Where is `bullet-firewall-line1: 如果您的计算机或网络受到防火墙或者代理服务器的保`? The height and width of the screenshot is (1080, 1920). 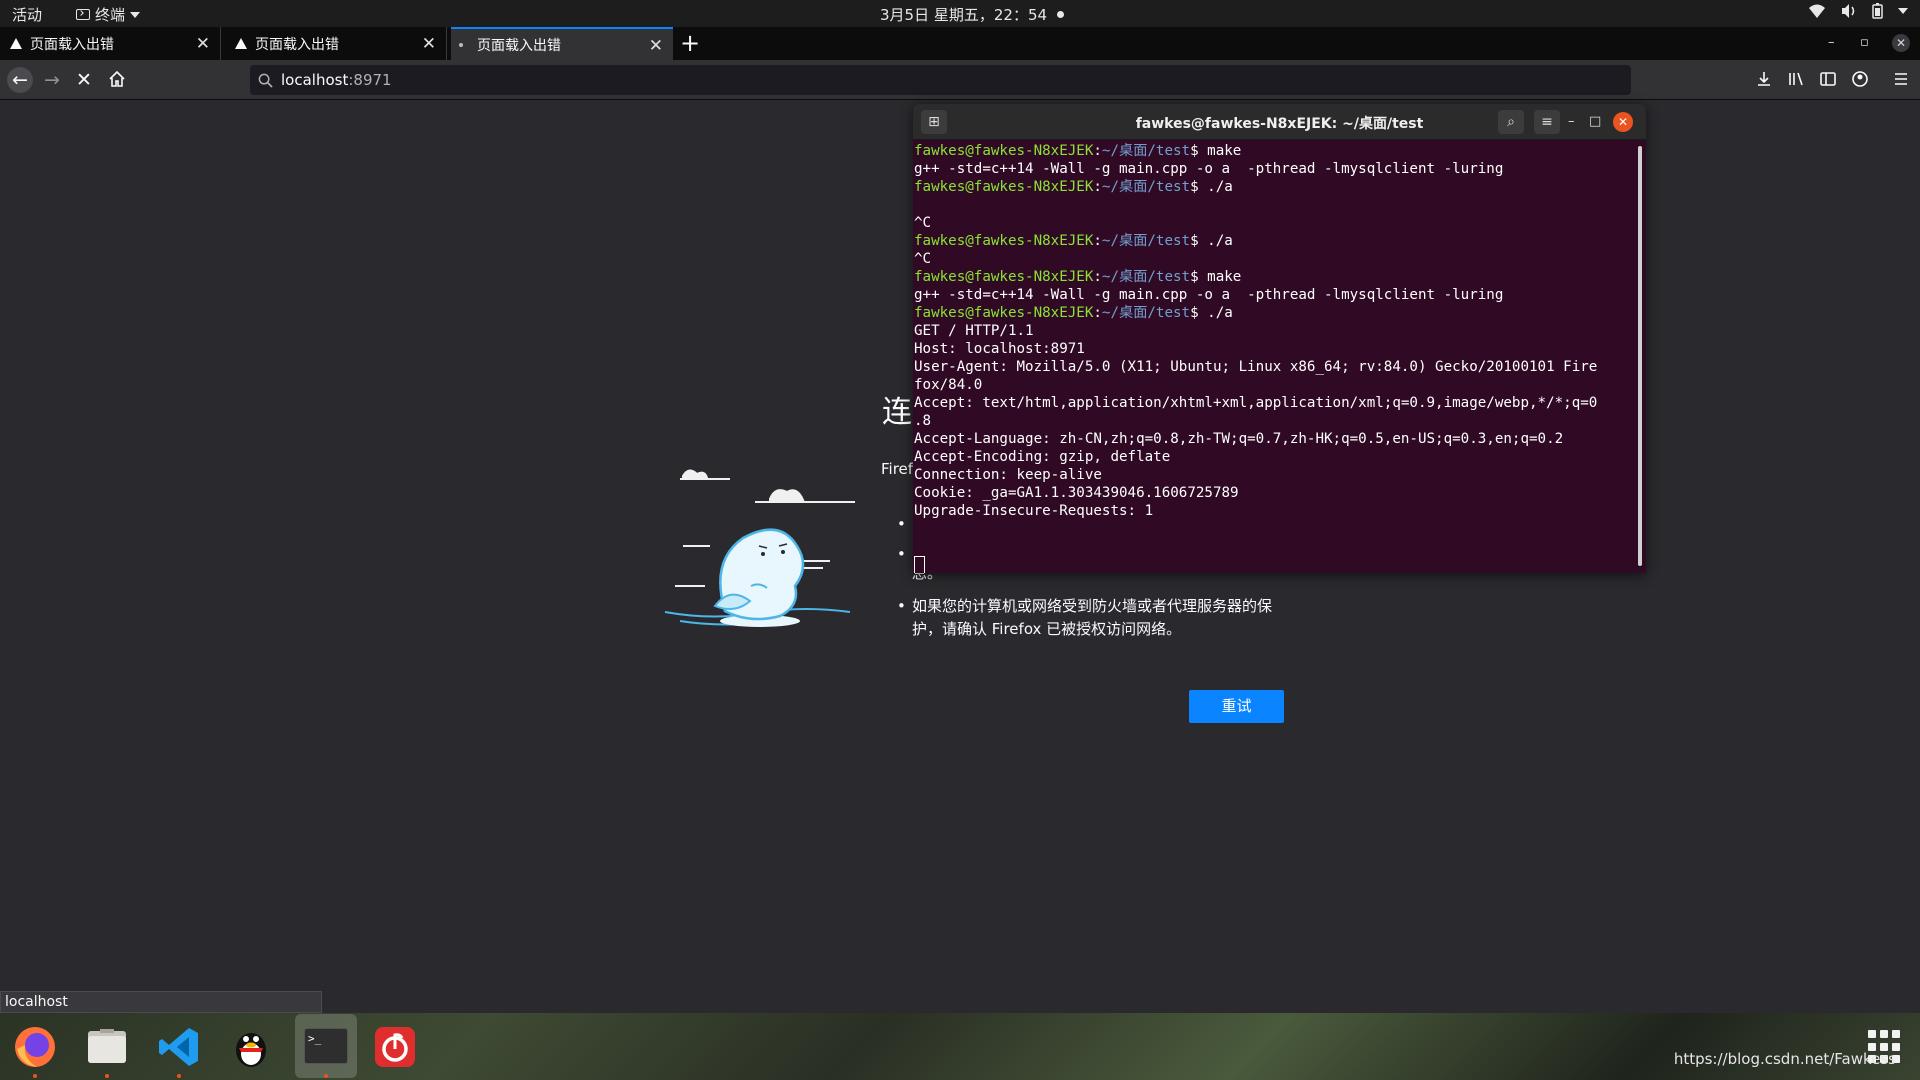 bullet-firewall-line1: 如果您的计算机或网络受到防火墙或者代理服务器的保 is located at coordinates (1092, 606).